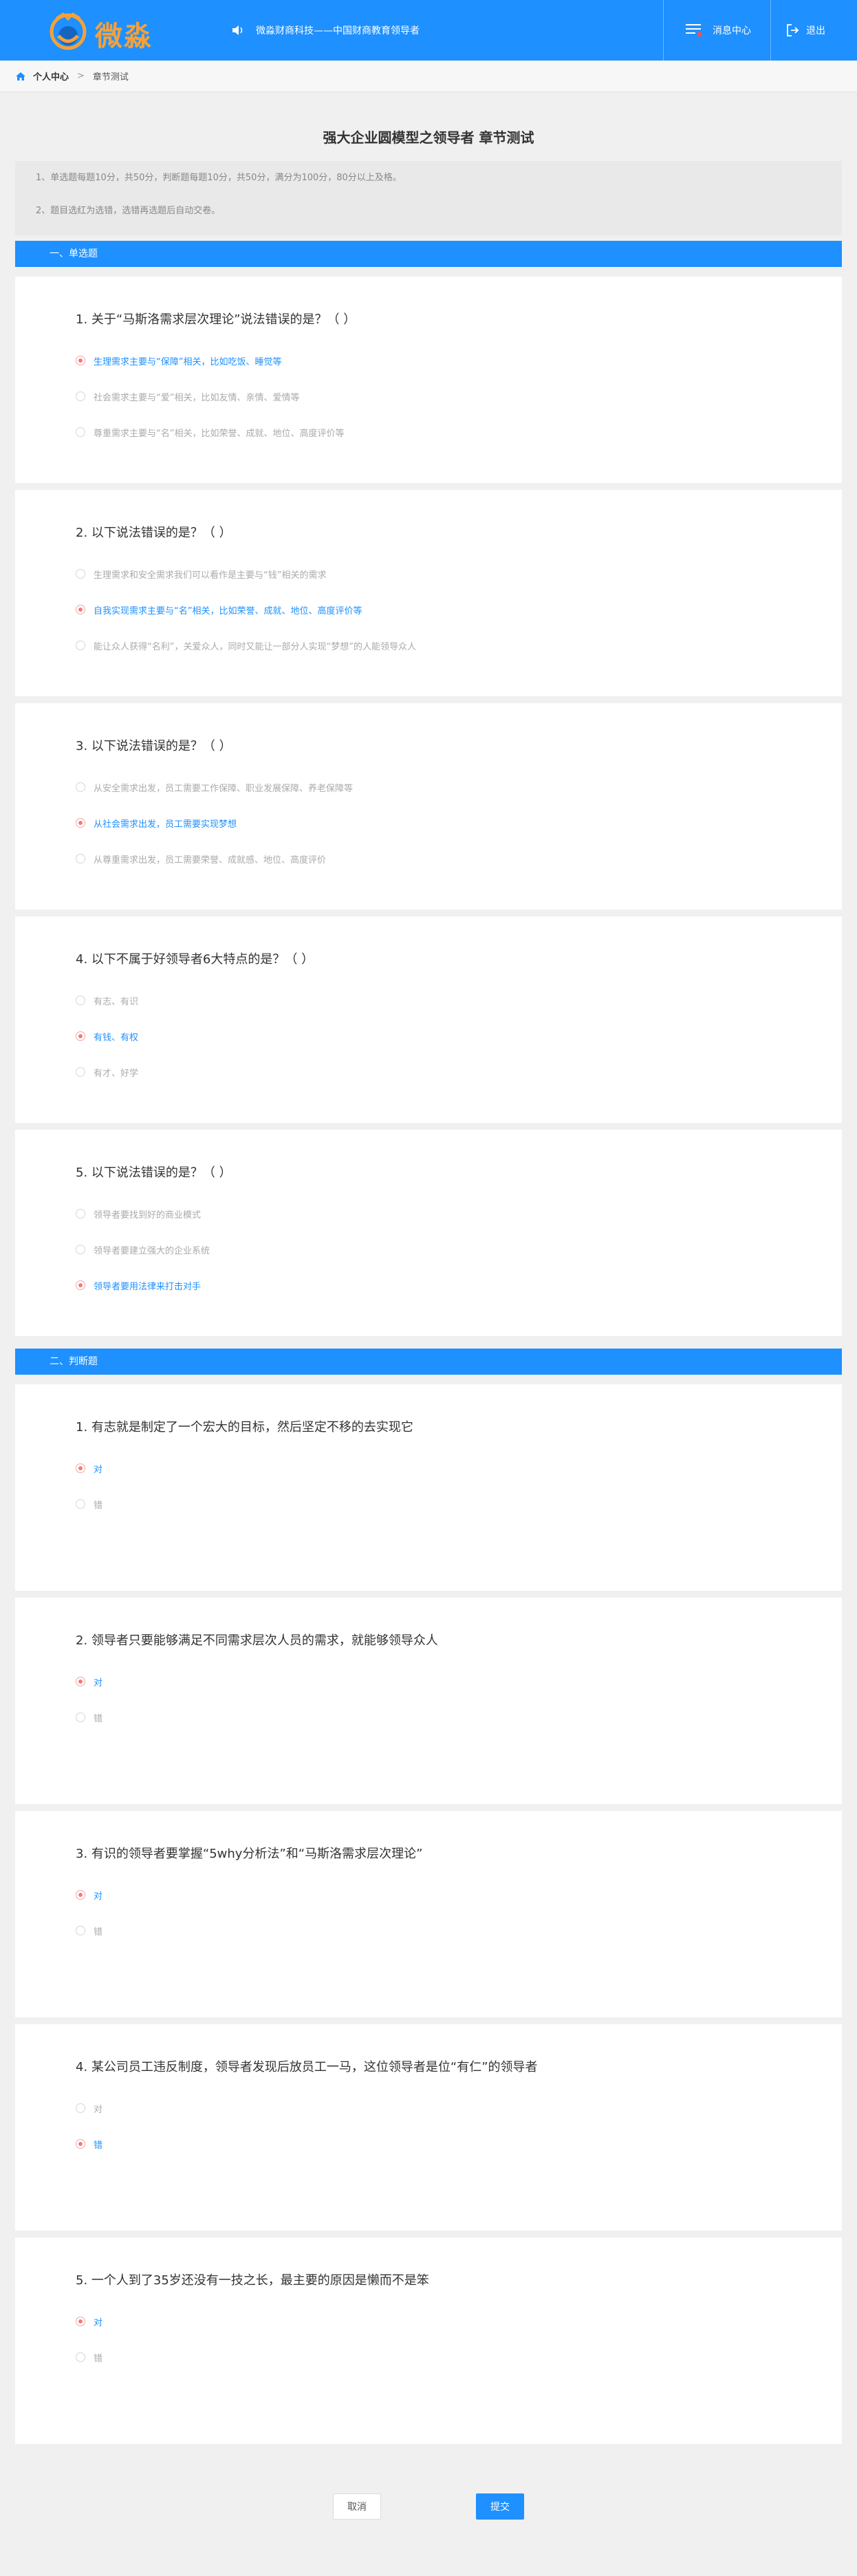 The image size is (857, 2576). Describe the element at coordinates (249, 1854) in the screenshot. I see `question-title: 3. 有识的领导者要掌握“5why分析法”和“马斯洛需求层次理论”` at that location.